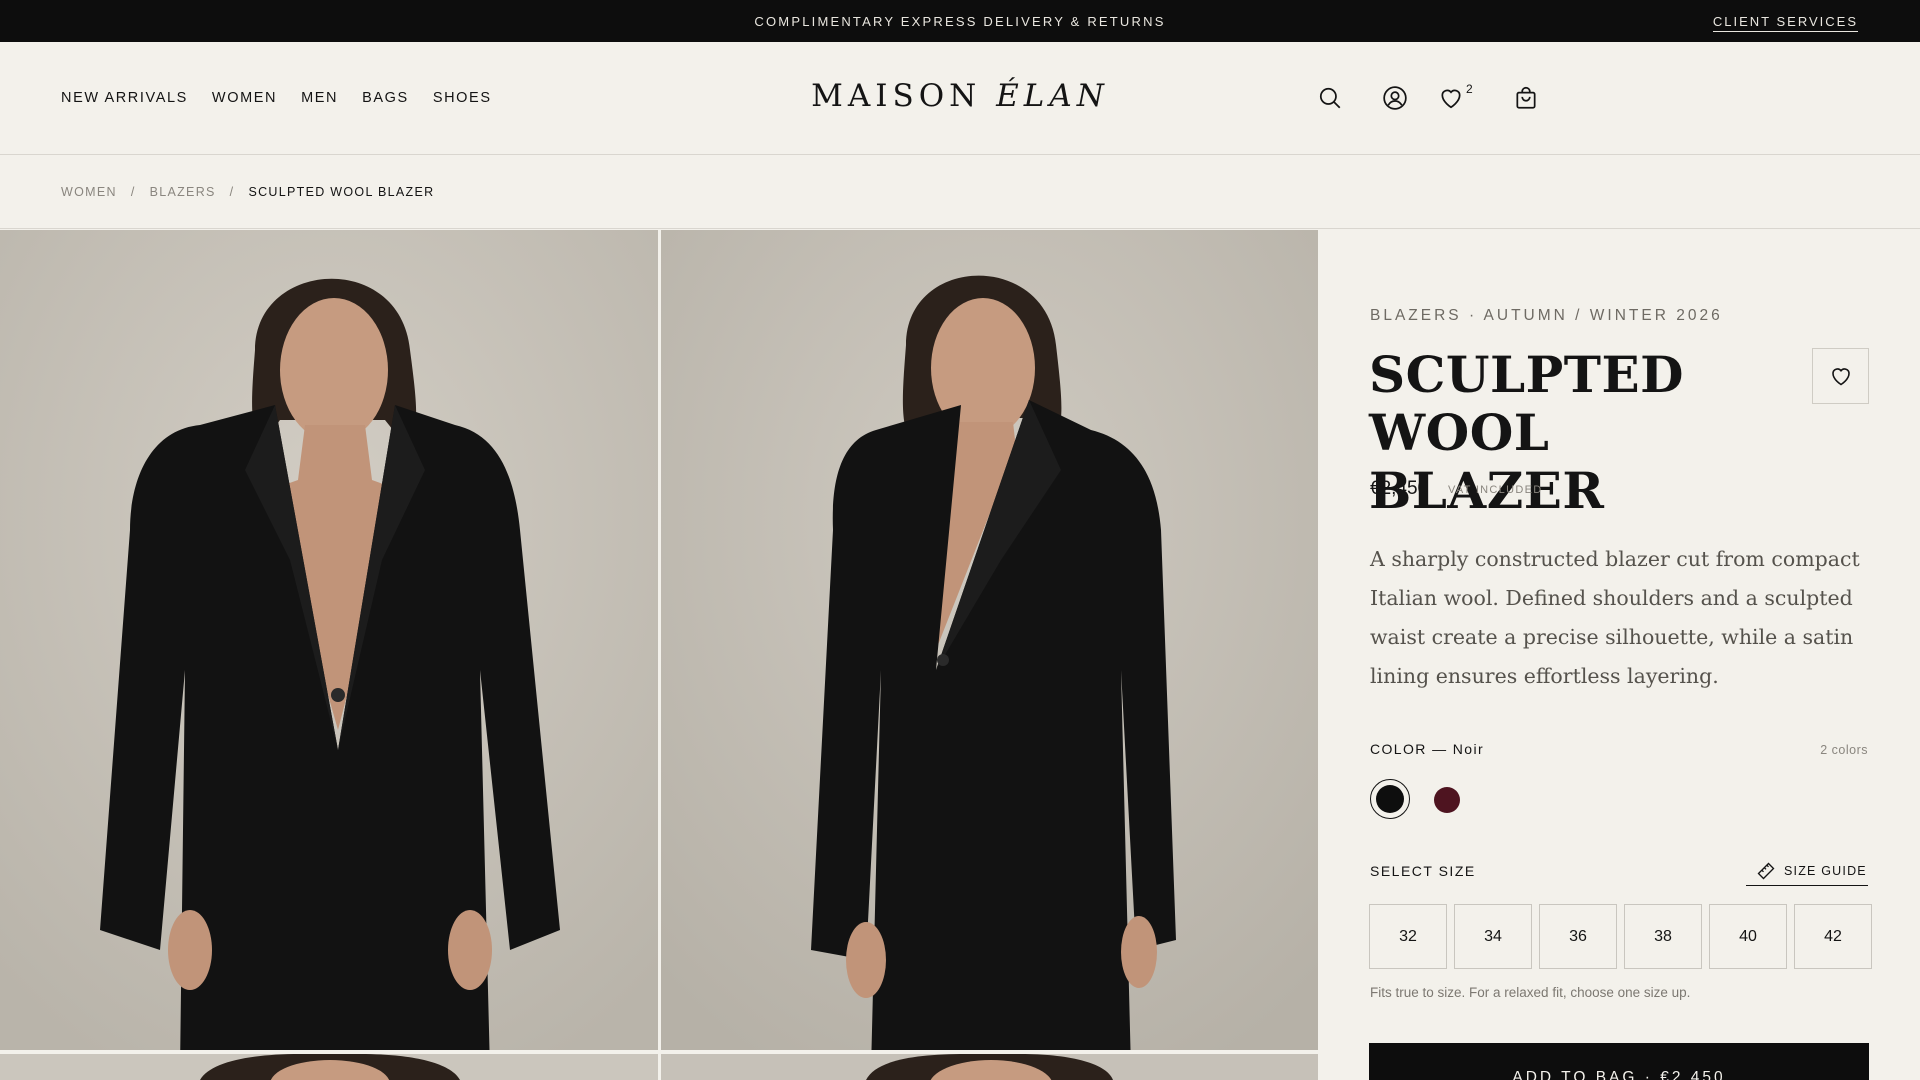  I want to click on ruler-icon, so click(1766, 870).